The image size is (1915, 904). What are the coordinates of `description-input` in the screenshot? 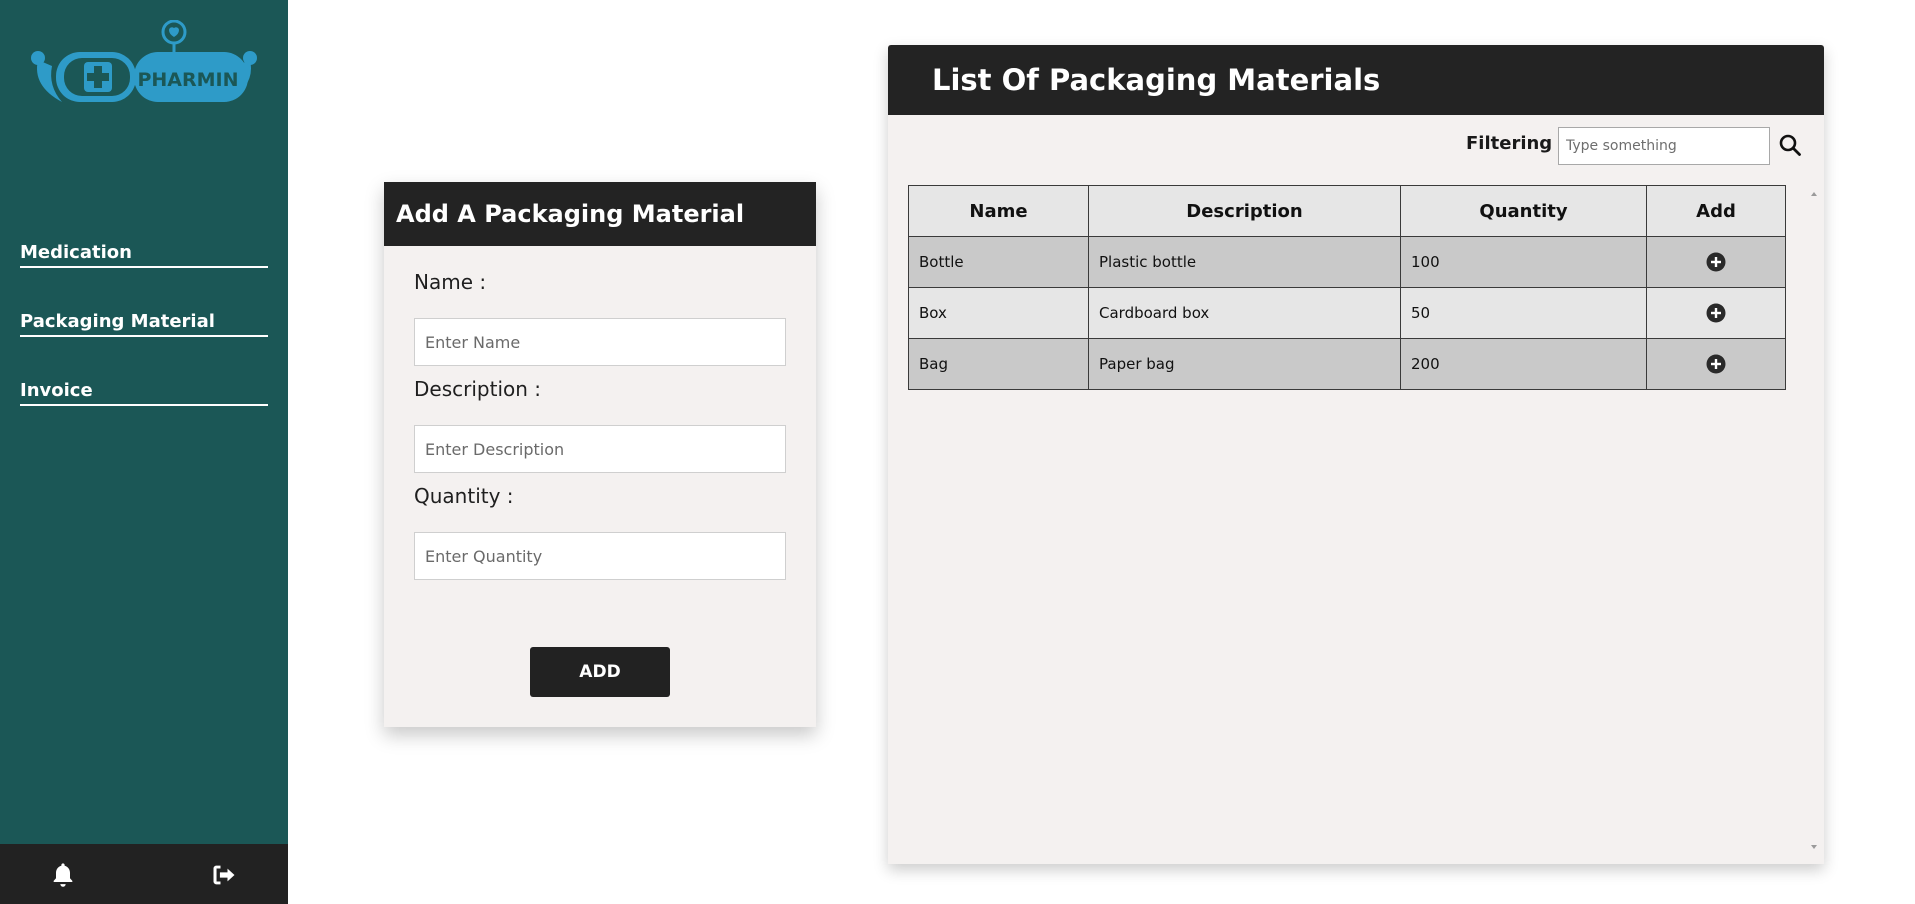 It's located at (600, 449).